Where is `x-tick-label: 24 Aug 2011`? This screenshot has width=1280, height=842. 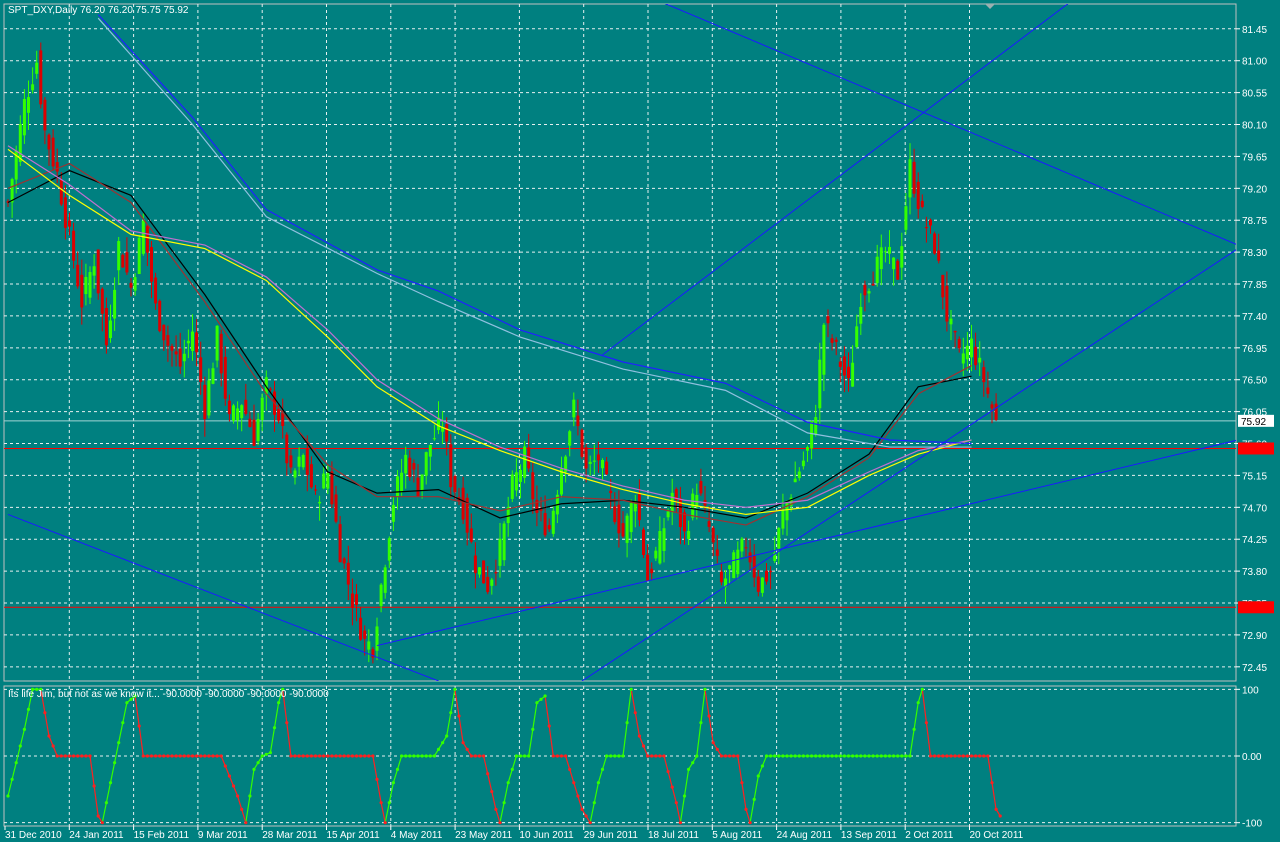
x-tick-label: 24 Aug 2011 is located at coordinates (805, 835).